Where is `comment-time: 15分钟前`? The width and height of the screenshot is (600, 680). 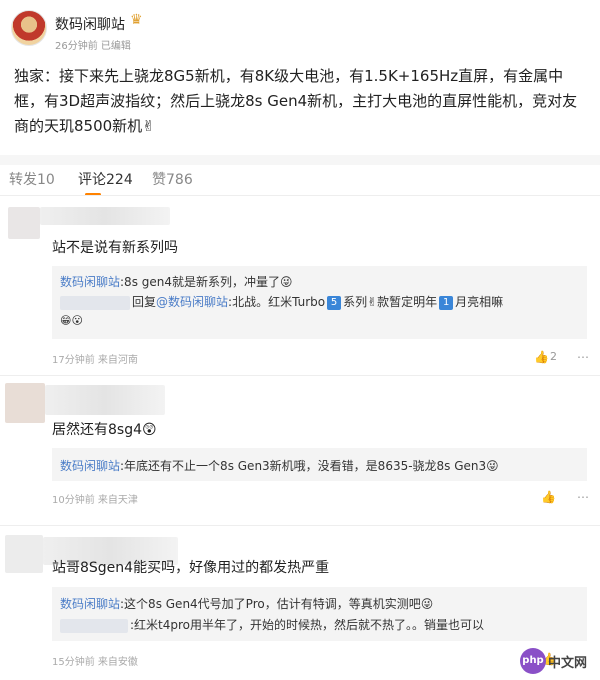
comment-time: 15分钟前 is located at coordinates (73, 662).